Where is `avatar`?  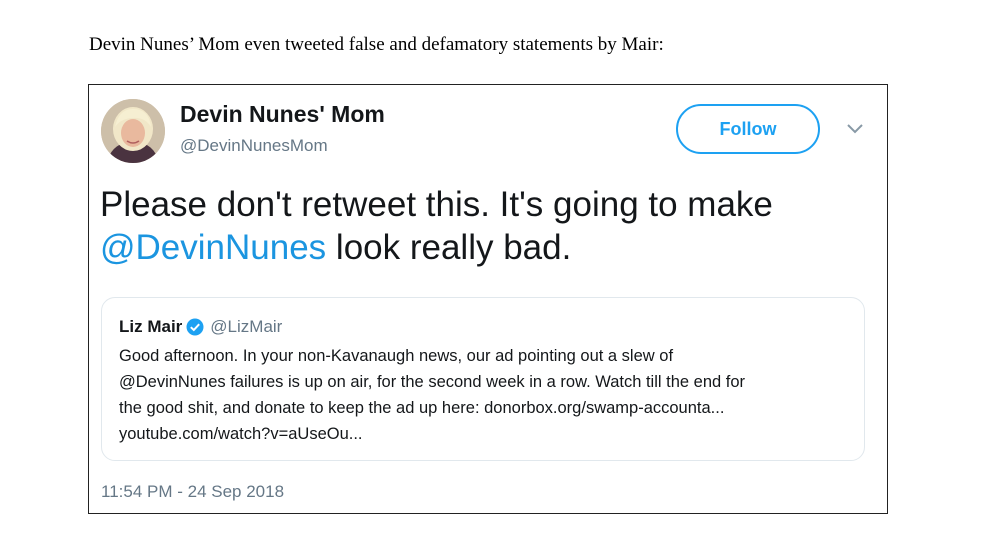 avatar is located at coordinates (133, 131).